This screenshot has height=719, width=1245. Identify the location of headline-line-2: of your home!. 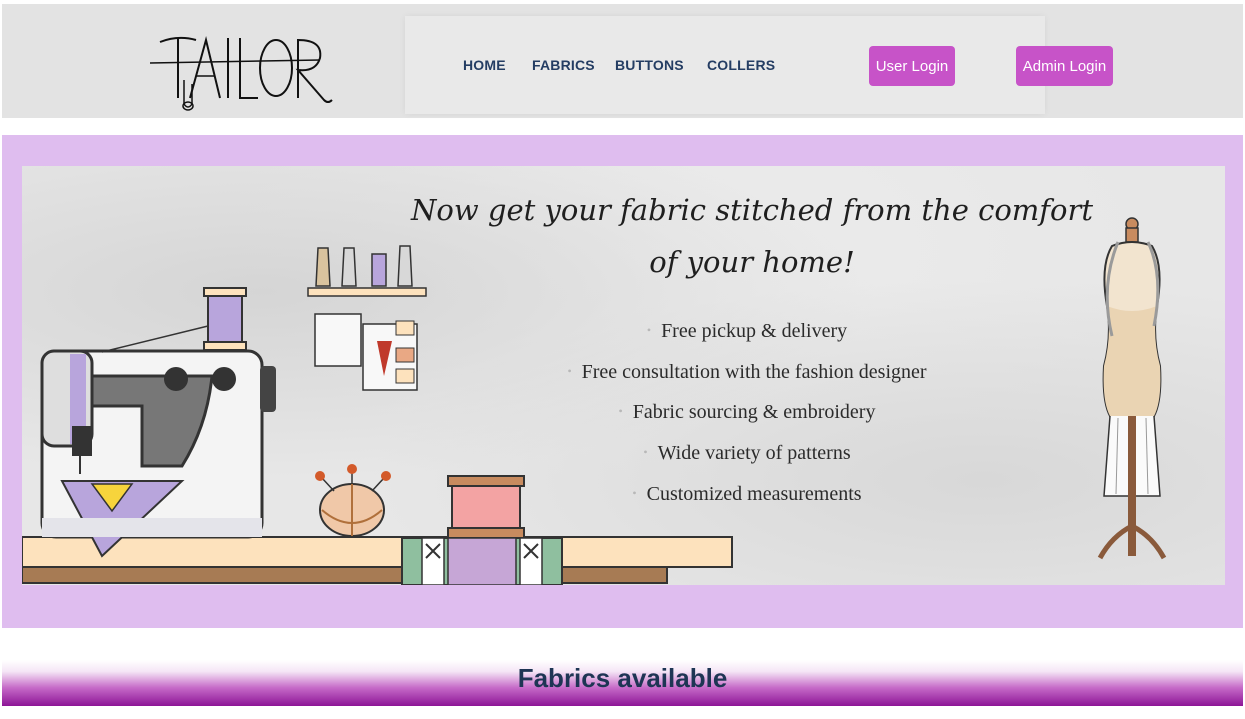
(752, 262).